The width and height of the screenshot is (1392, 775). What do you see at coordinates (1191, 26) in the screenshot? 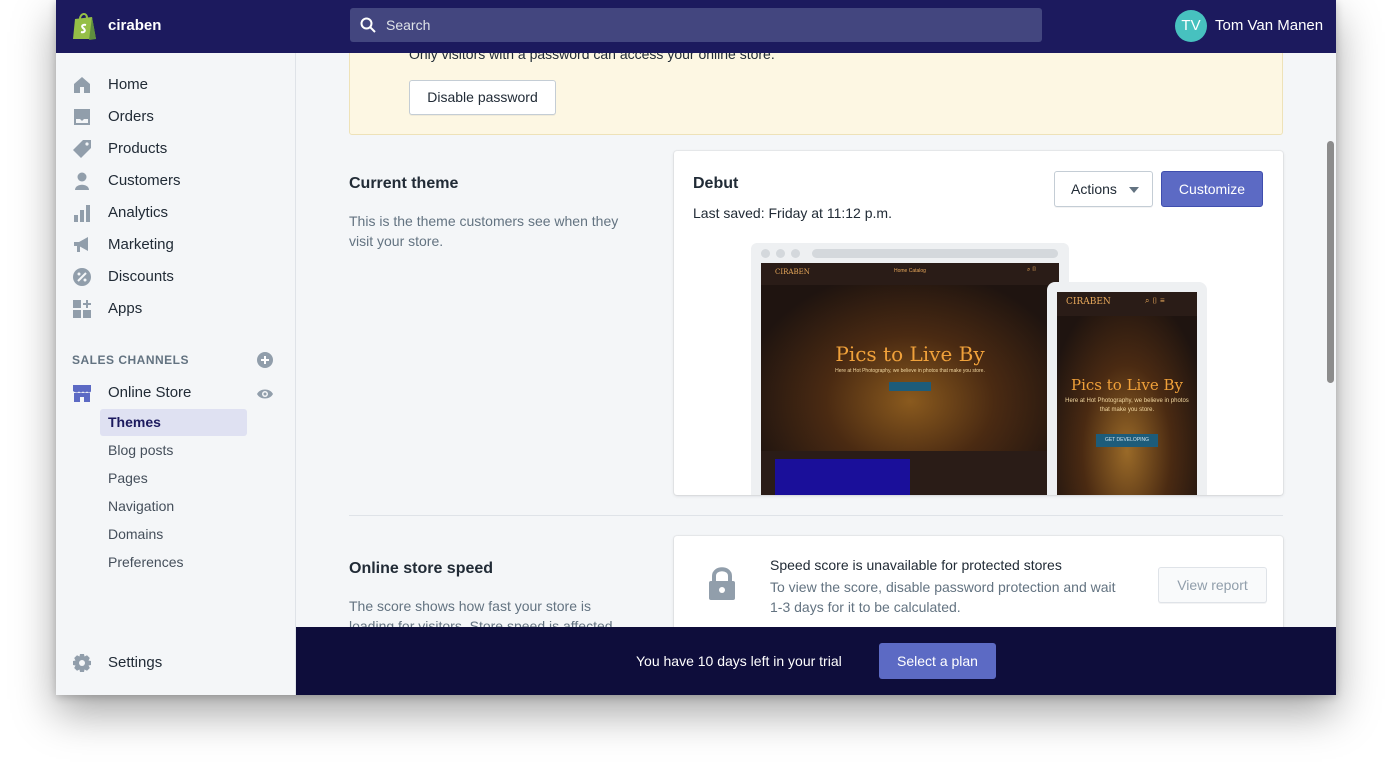
I see `avatar: TV` at bounding box center [1191, 26].